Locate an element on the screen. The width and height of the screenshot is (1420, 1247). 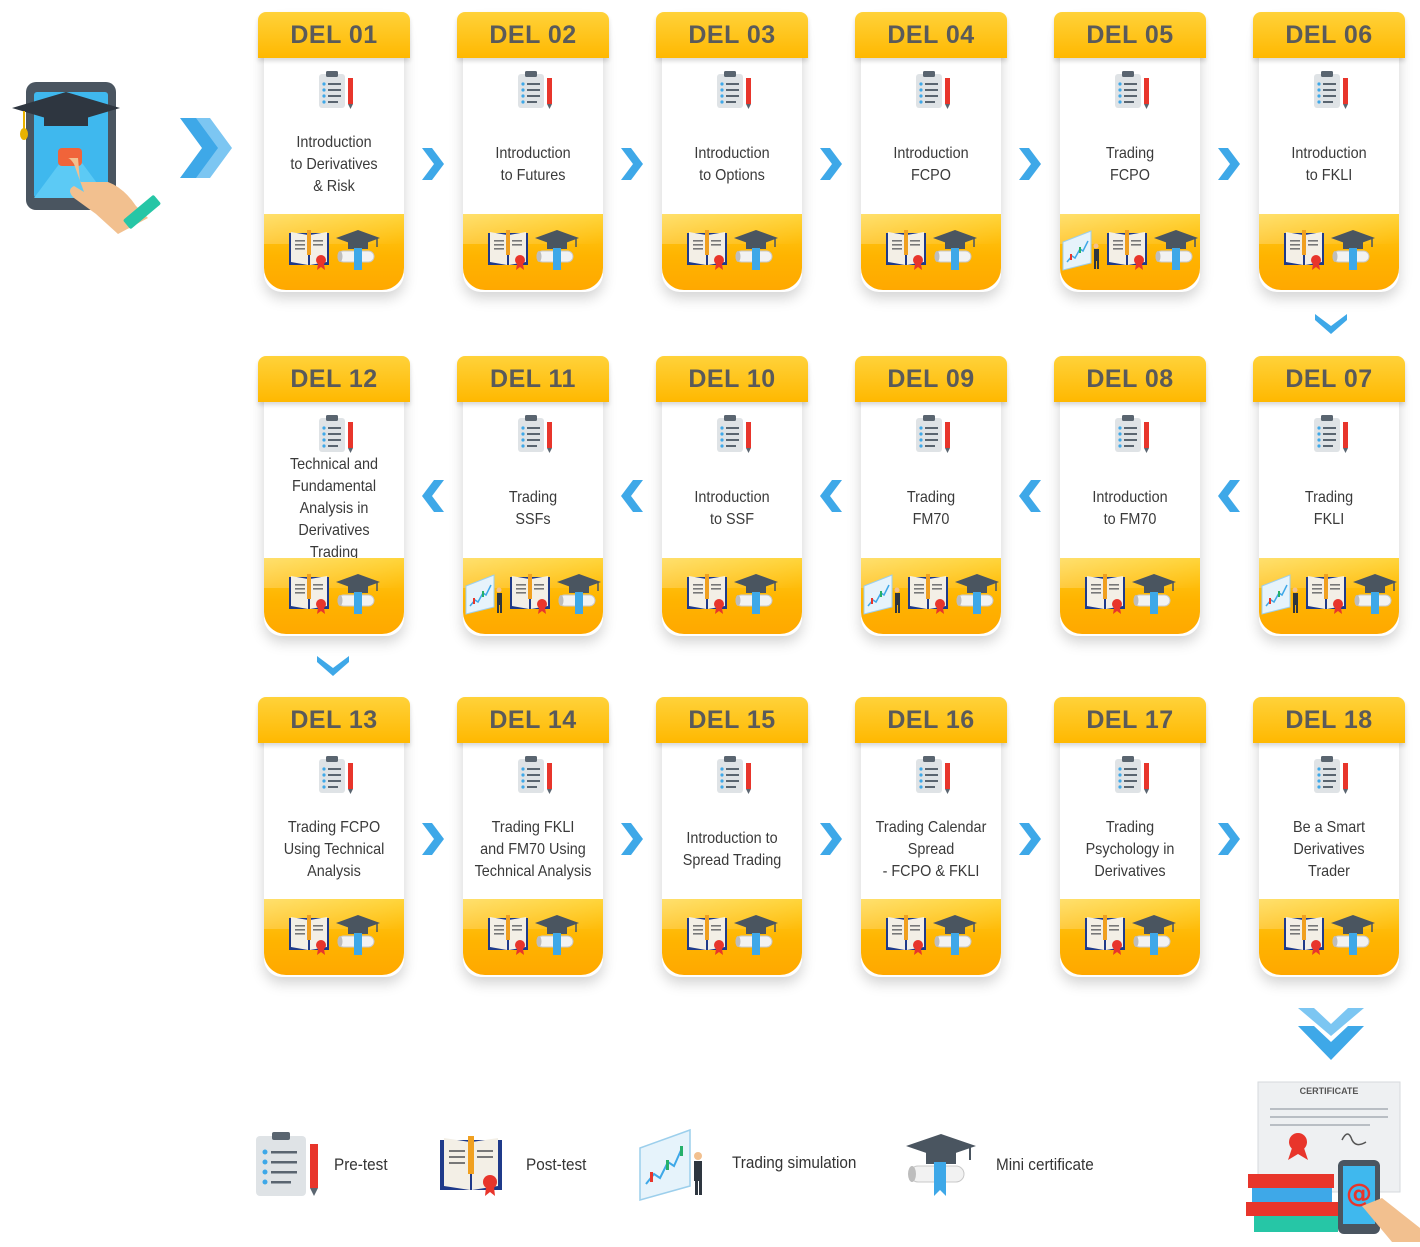
module-code: DEL 02 is located at coordinates (533, 35).